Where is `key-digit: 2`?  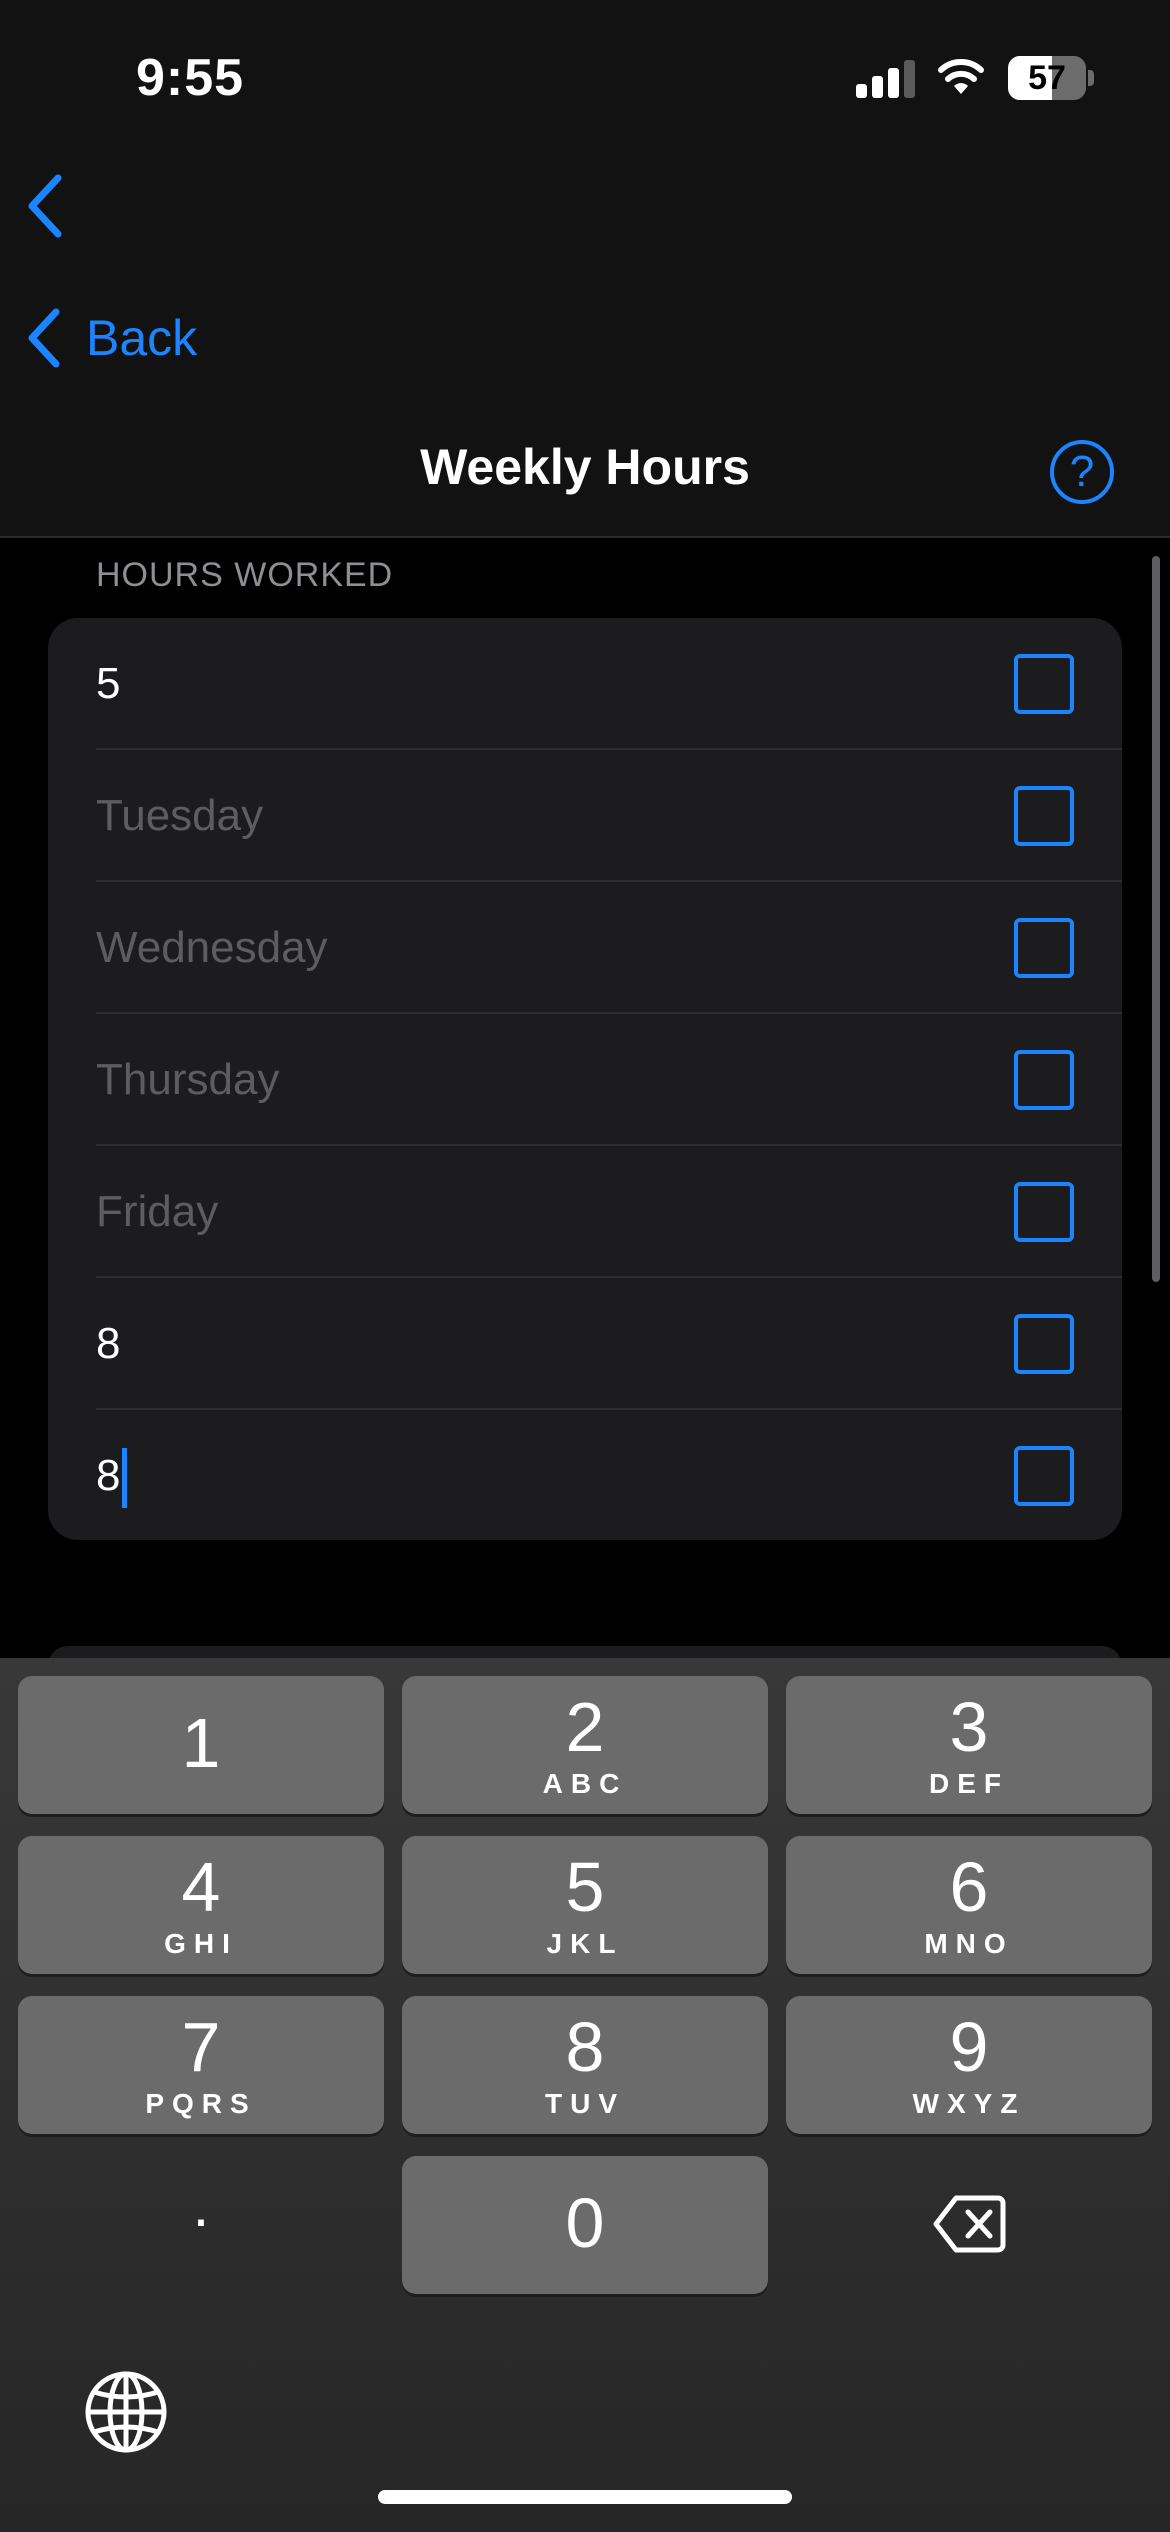 key-digit: 2 is located at coordinates (585, 1727).